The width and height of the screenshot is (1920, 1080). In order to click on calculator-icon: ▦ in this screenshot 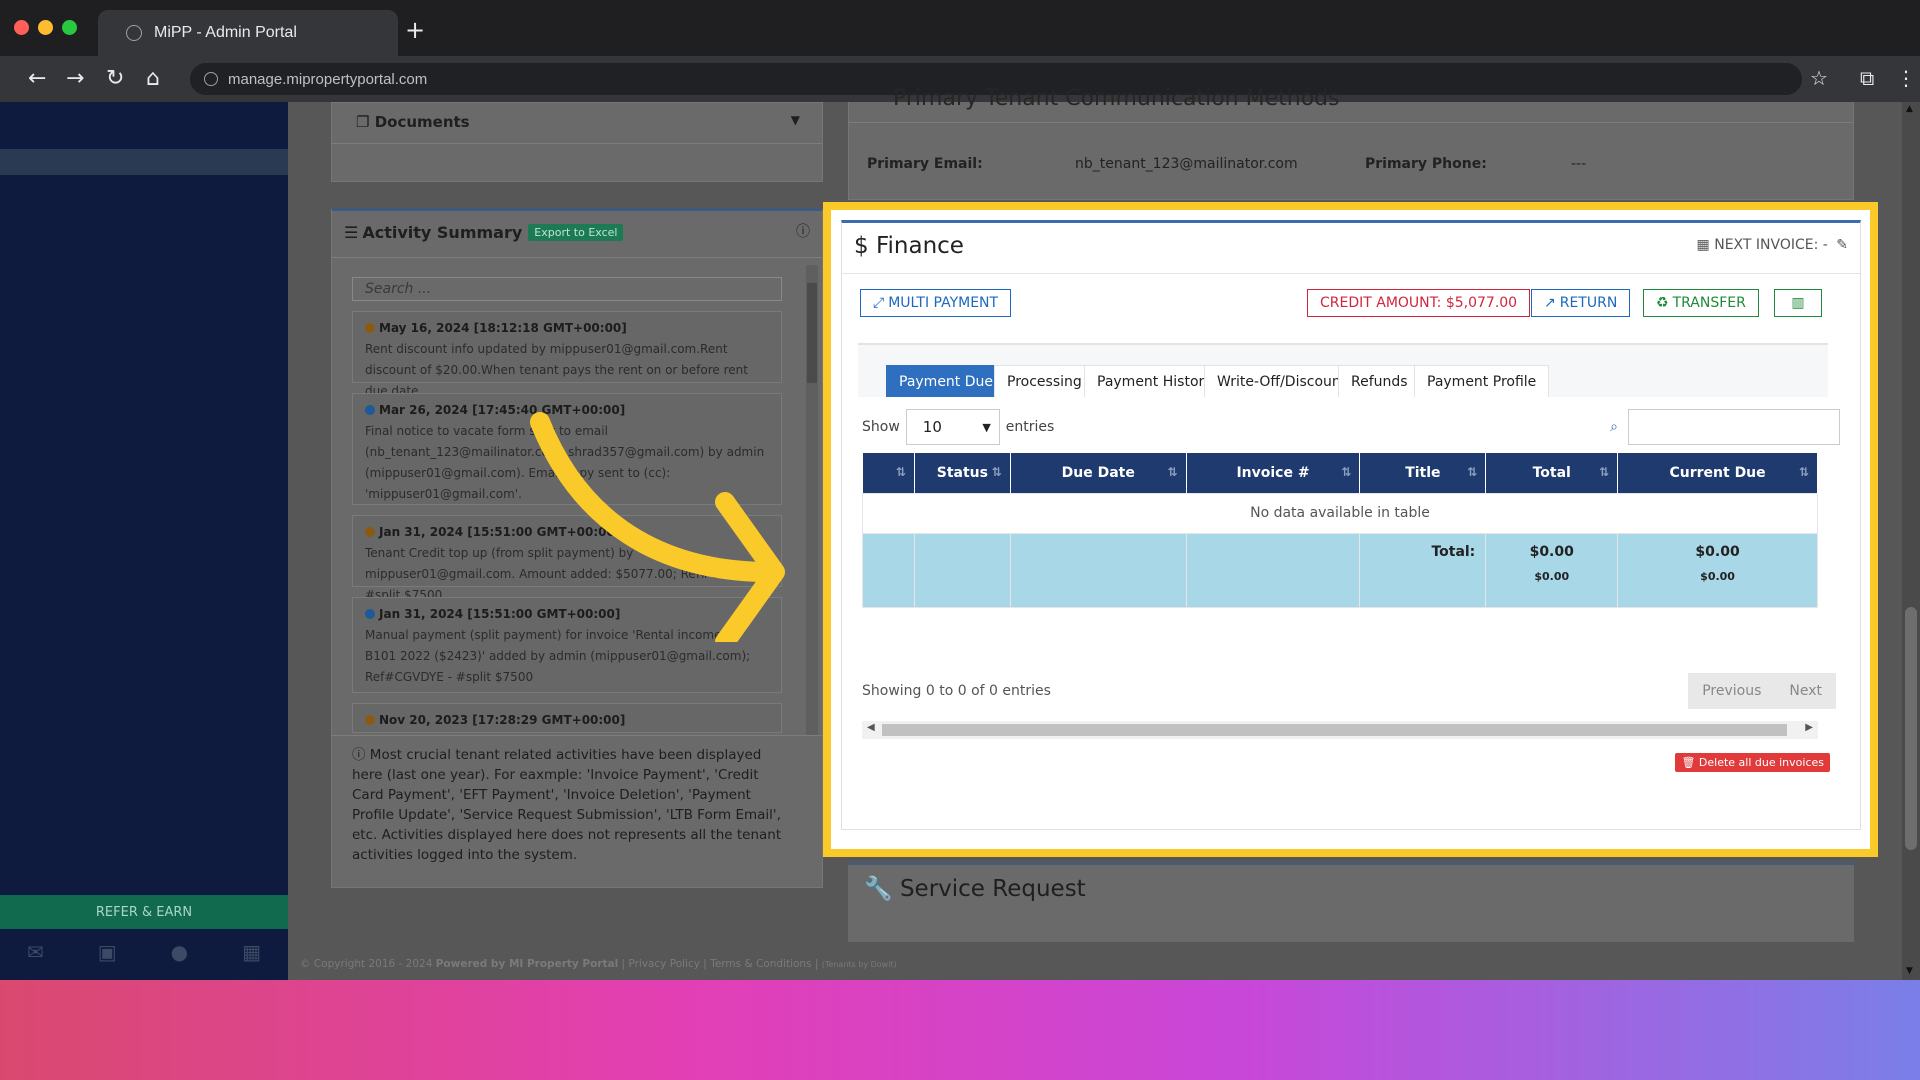, I will do `click(251, 957)`.